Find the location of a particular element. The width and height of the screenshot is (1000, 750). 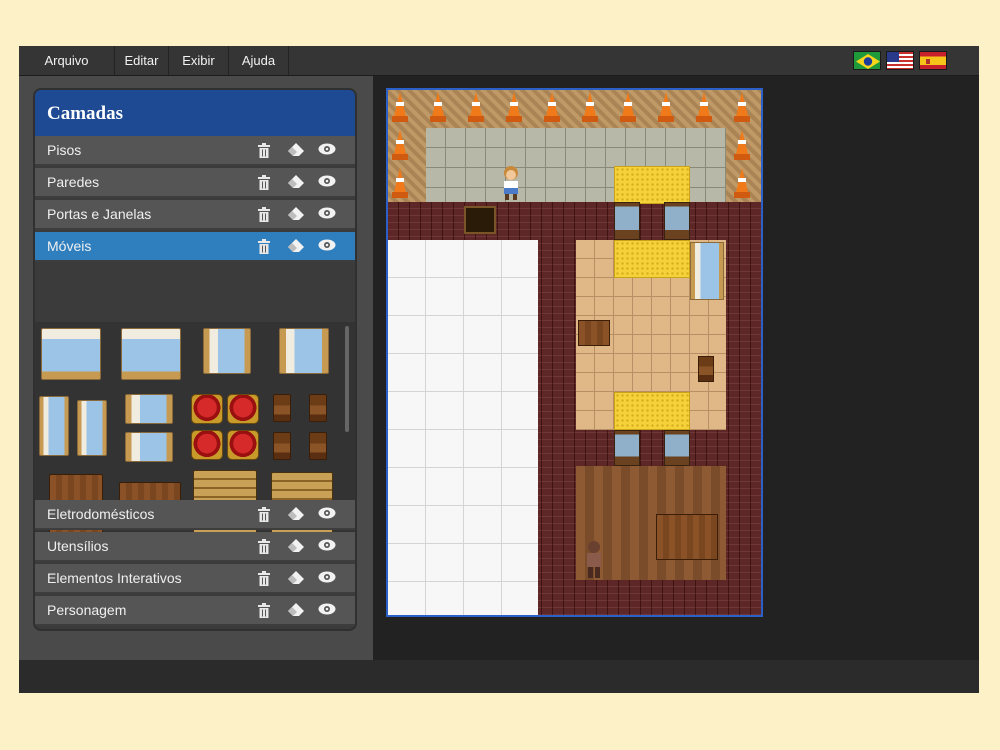

layer-row-pisos: Pisos is located at coordinates (195, 151).